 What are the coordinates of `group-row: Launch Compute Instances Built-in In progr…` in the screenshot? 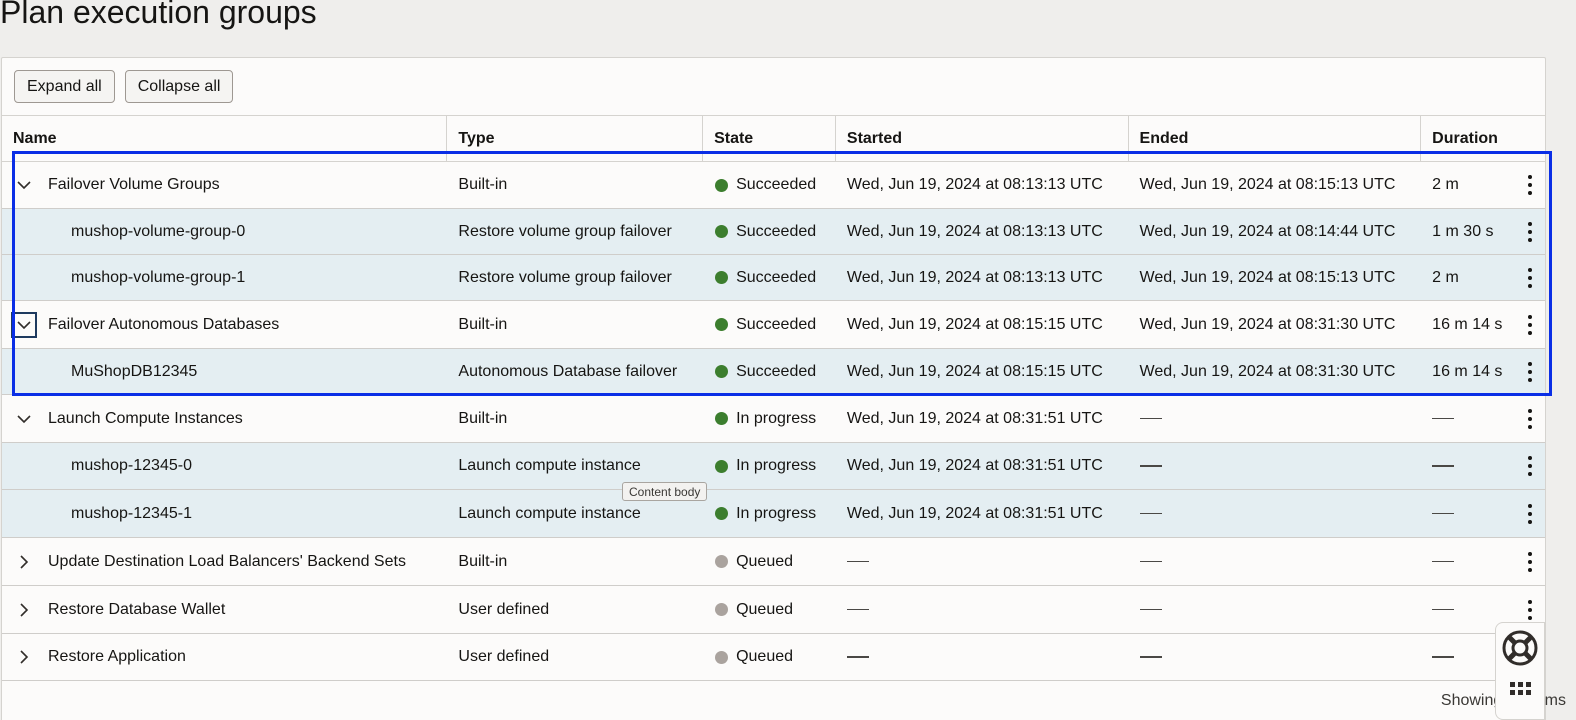 It's located at (773, 419).